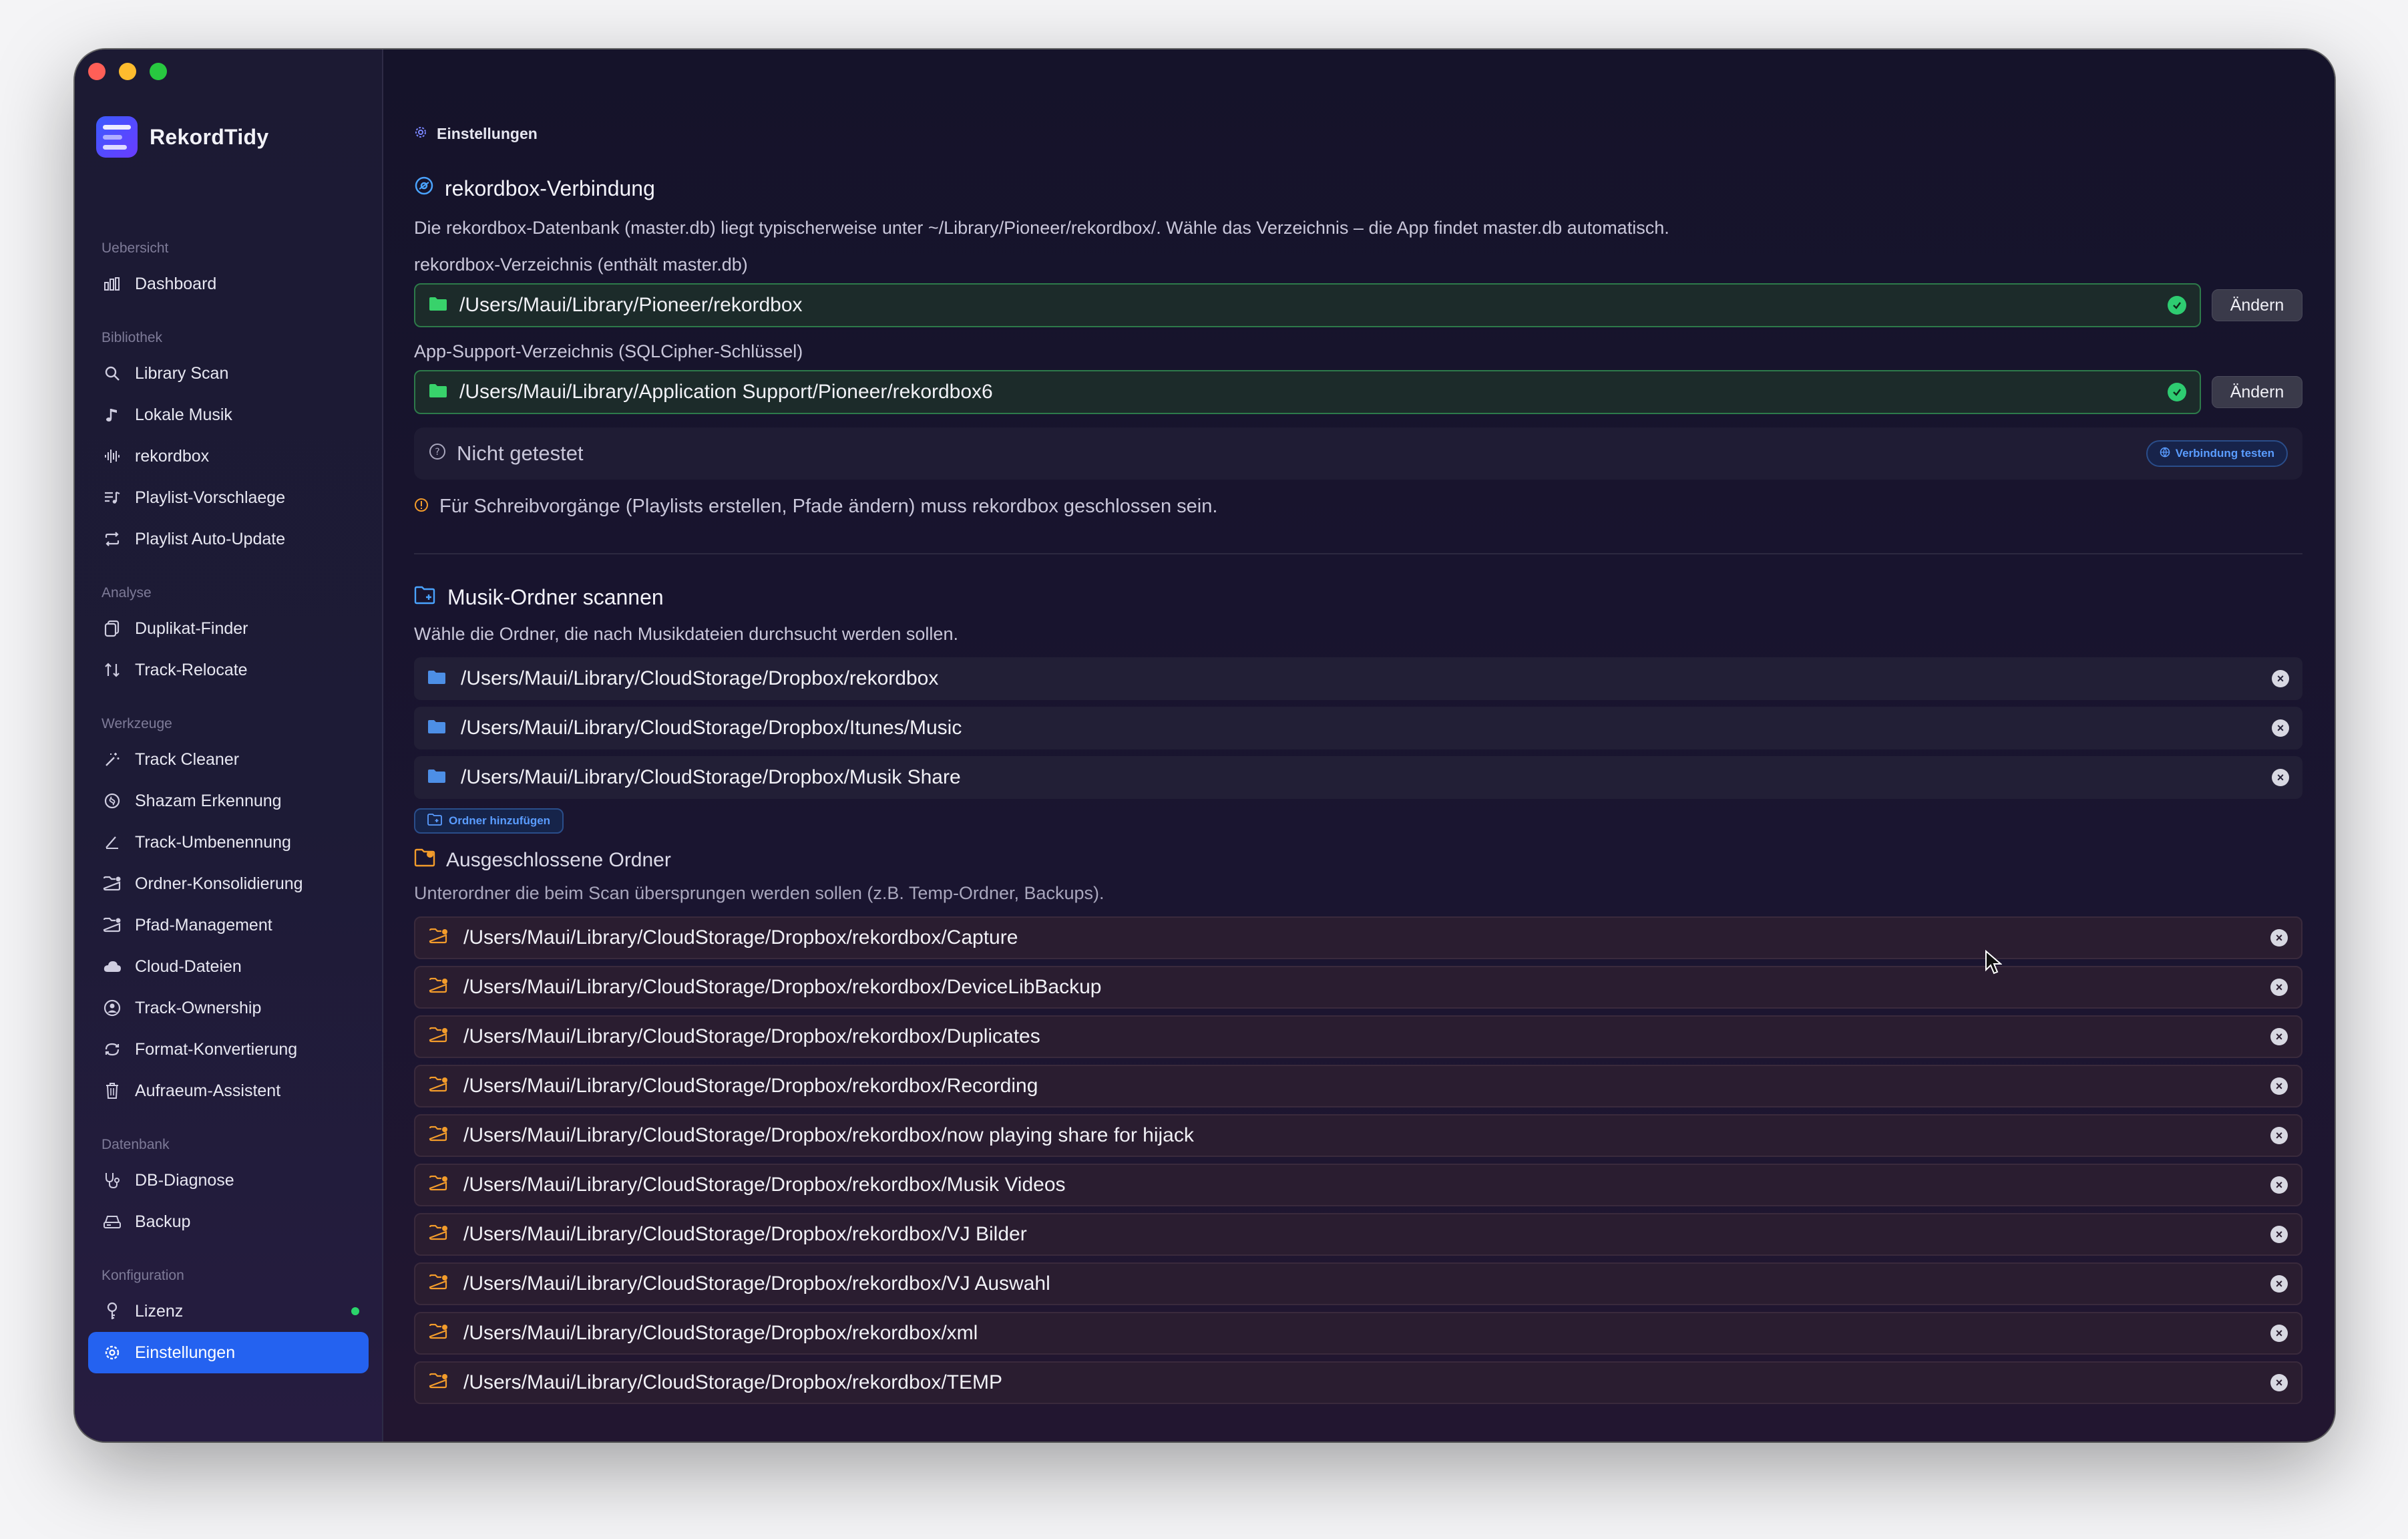 The height and width of the screenshot is (1539, 2408). What do you see at coordinates (228, 1311) in the screenshot?
I see `sidebar-item-lizenz: Lizenz` at bounding box center [228, 1311].